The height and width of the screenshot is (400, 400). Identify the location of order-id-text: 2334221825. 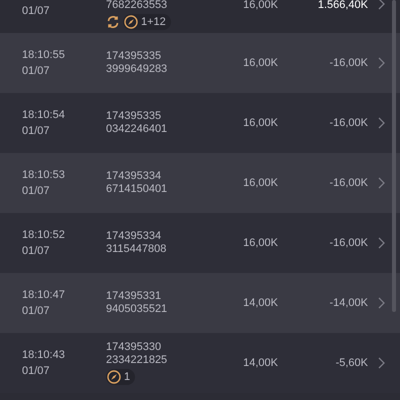
(137, 360).